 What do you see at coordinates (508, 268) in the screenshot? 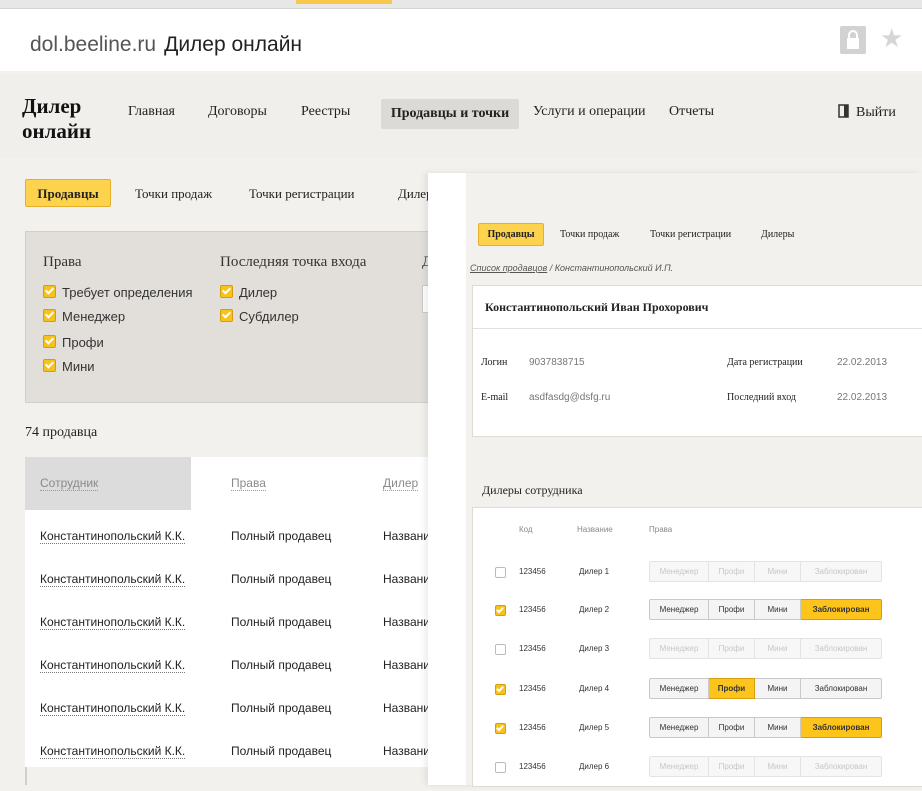
I see `breadcrumb-link: Список продавцов` at bounding box center [508, 268].